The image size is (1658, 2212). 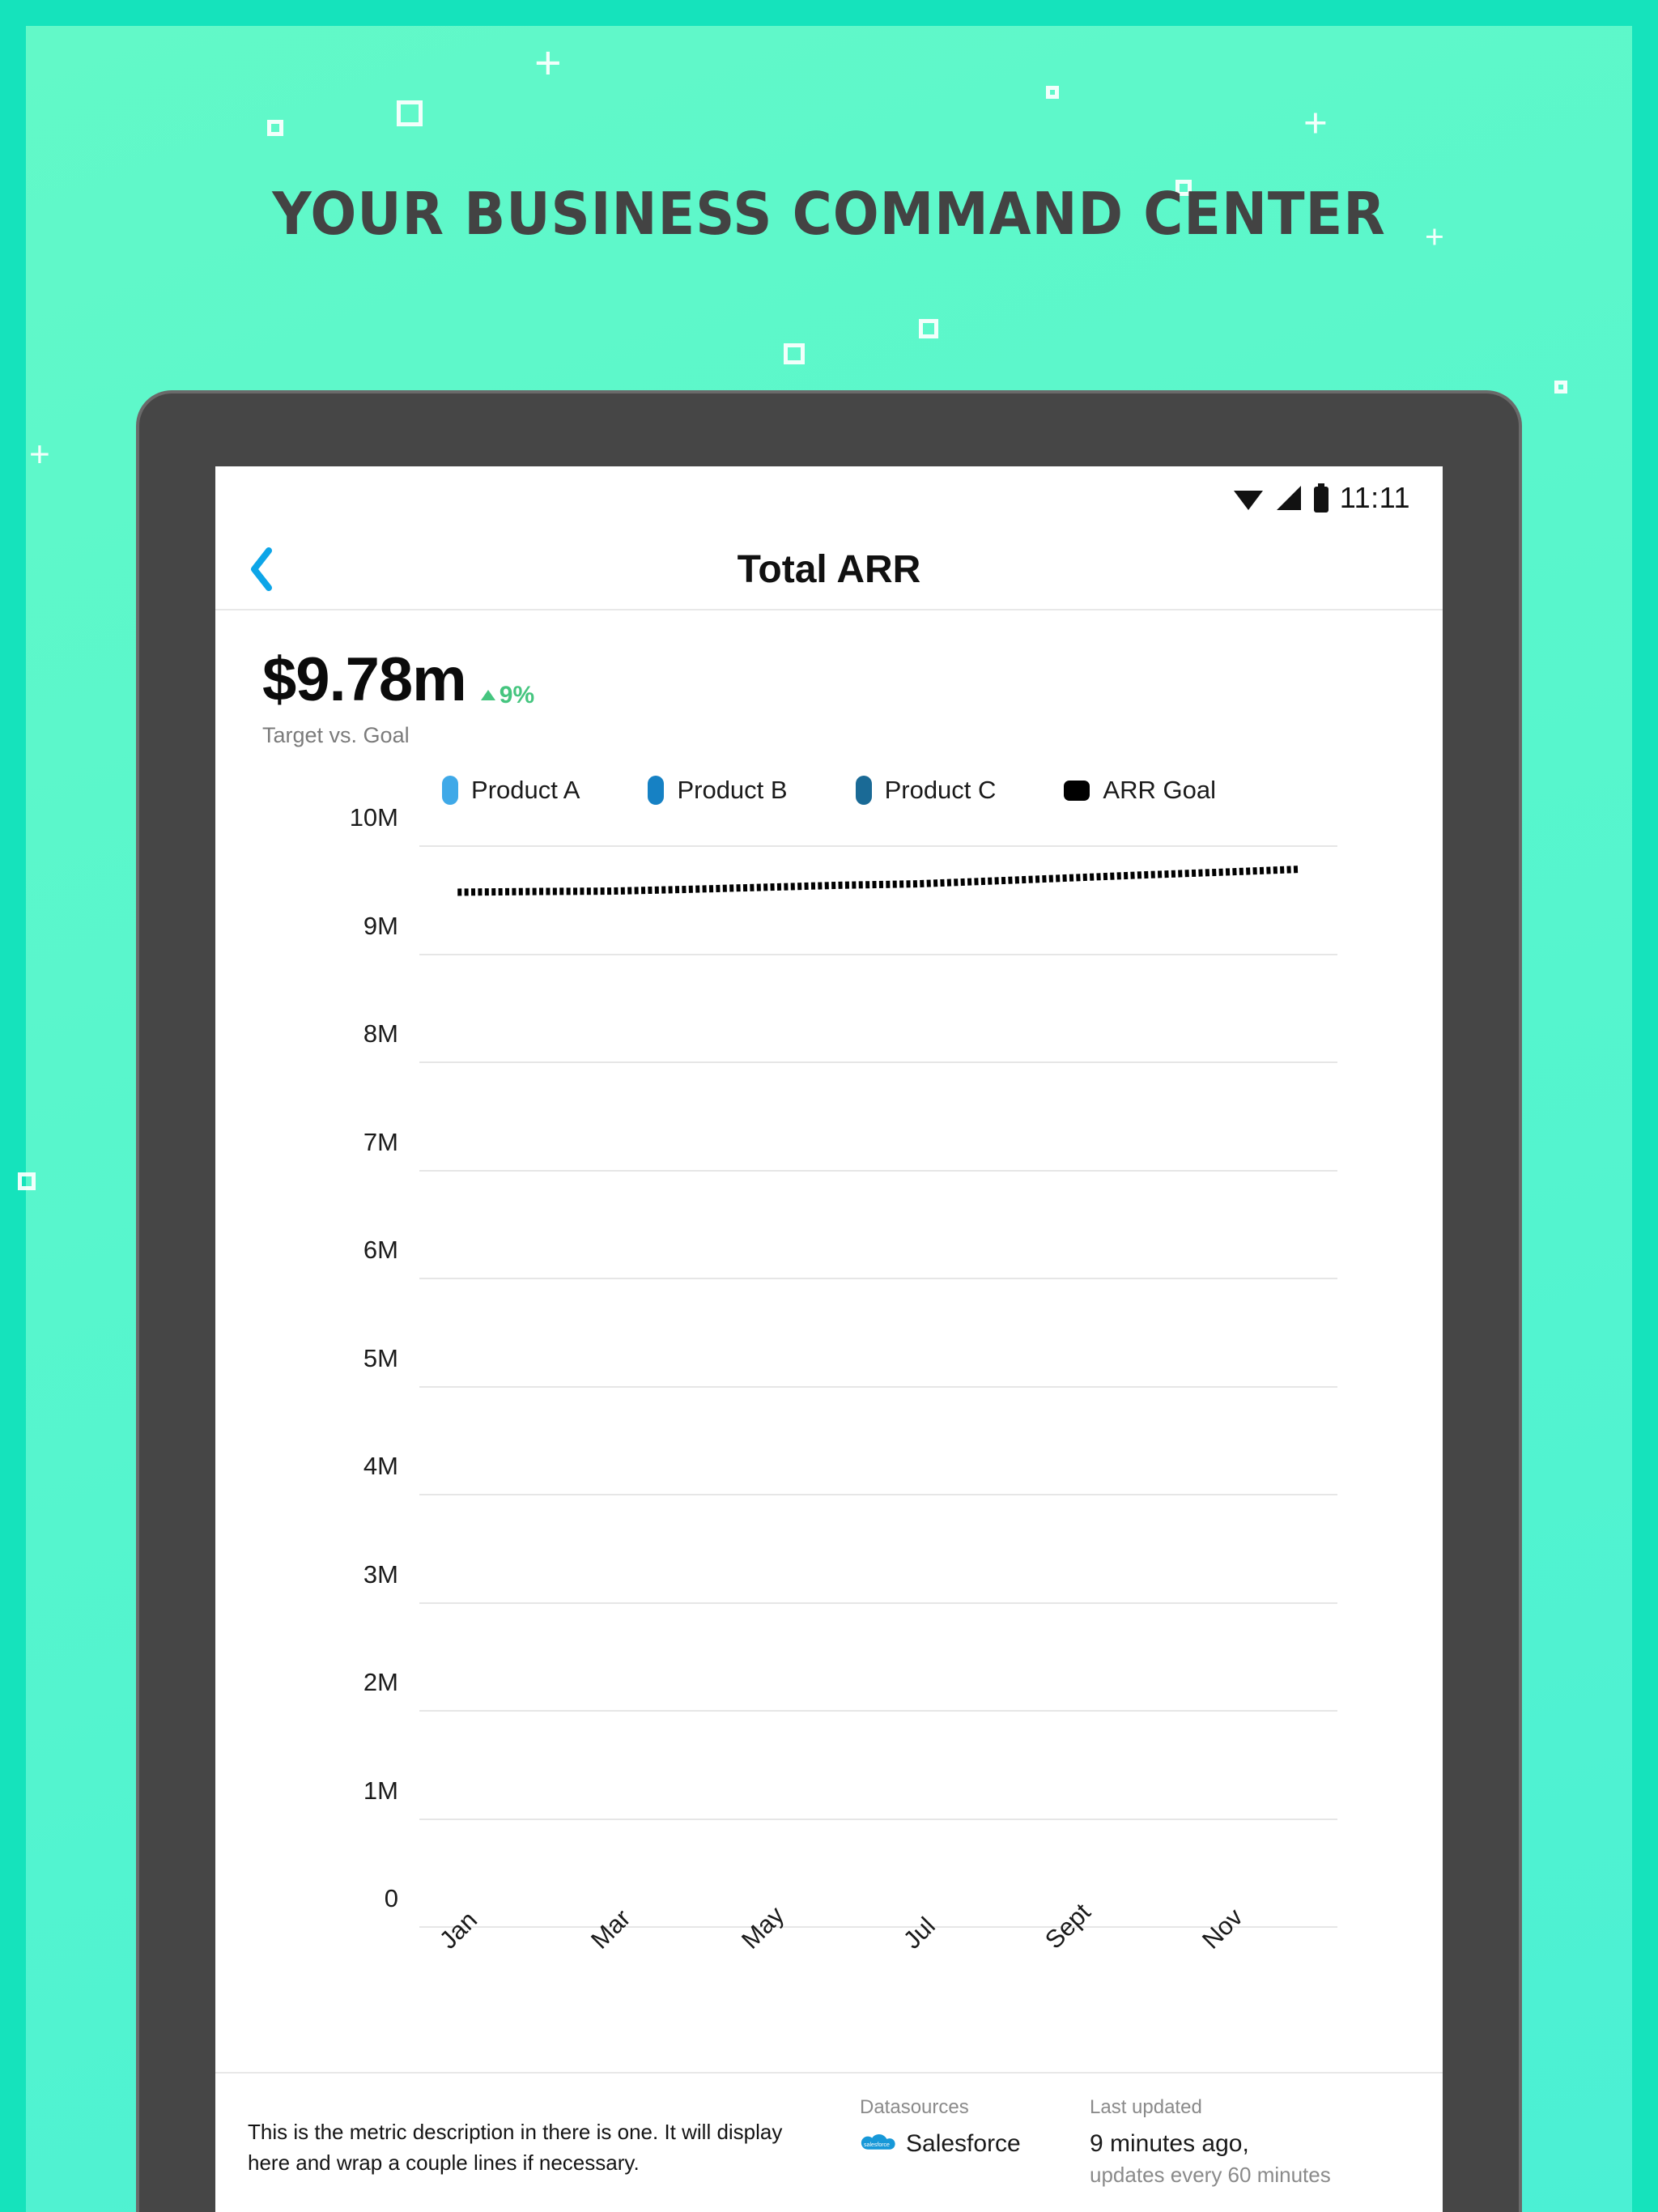 I want to click on legend-label: Product A, so click(x=525, y=790).